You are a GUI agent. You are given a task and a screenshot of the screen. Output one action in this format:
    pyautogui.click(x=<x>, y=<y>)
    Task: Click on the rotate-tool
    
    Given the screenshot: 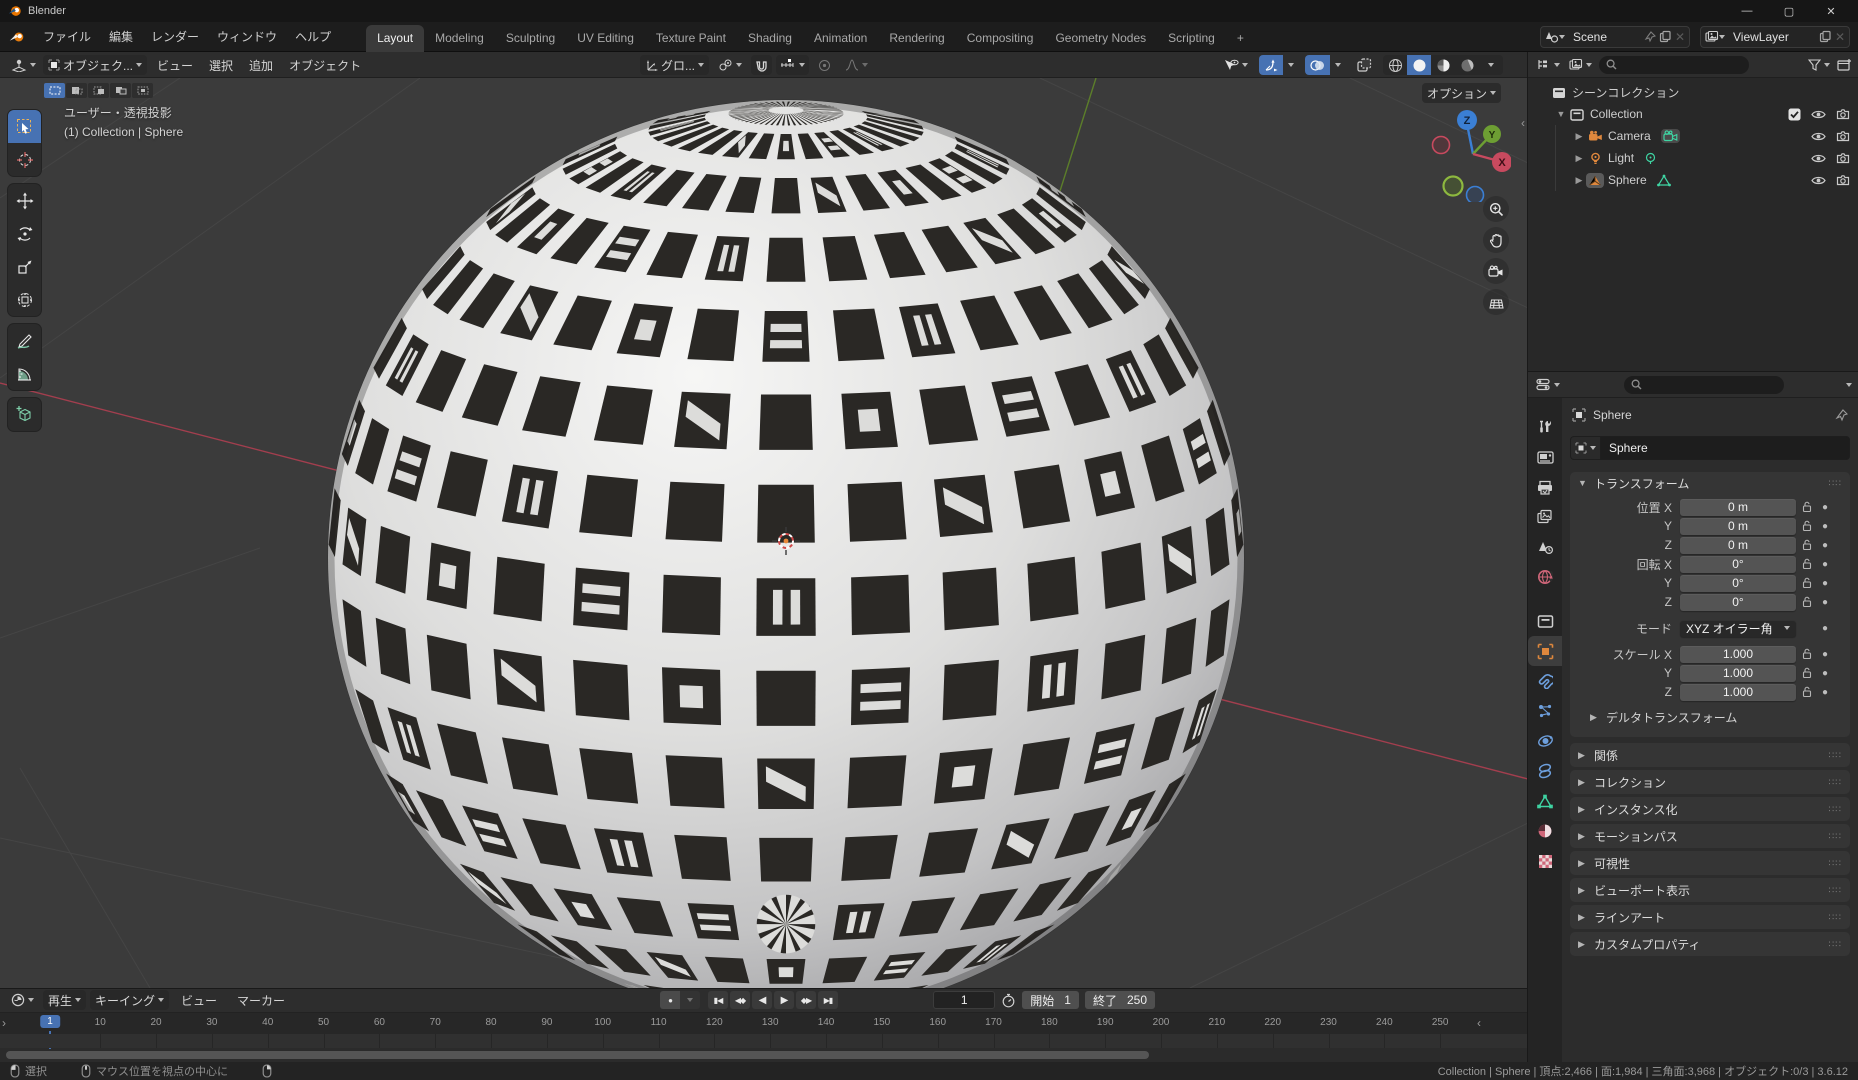 What is the action you would take?
    pyautogui.click(x=24, y=233)
    